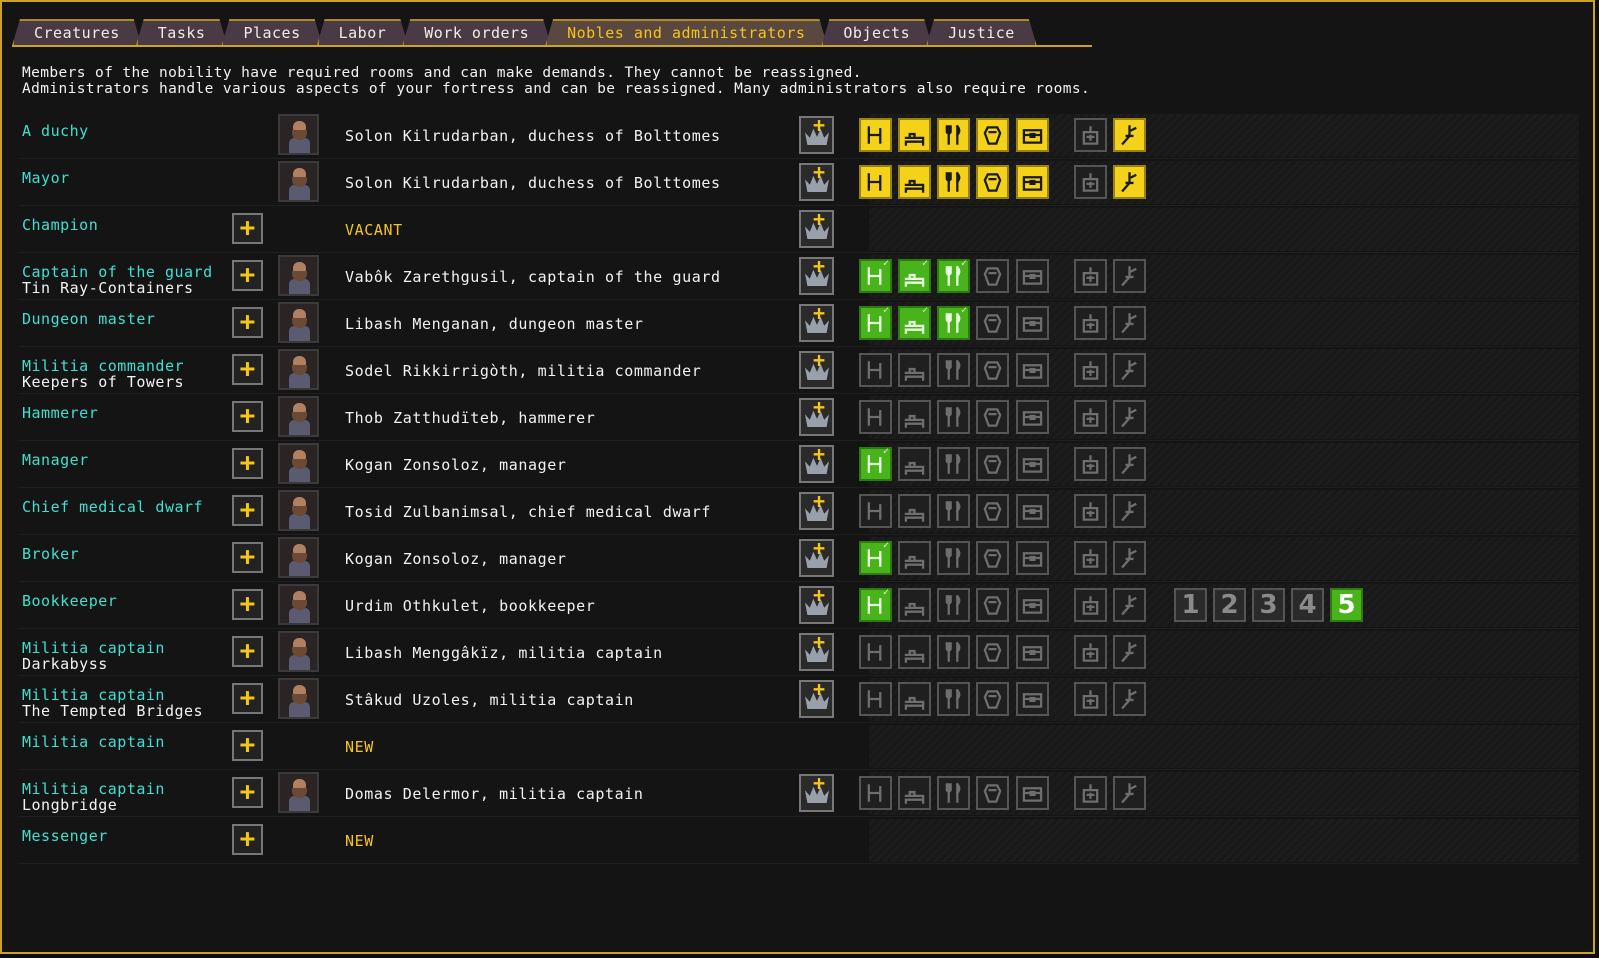 This screenshot has width=1599, height=958. Describe the element at coordinates (875, 275) in the screenshot. I see `office-icon: ✓` at that location.